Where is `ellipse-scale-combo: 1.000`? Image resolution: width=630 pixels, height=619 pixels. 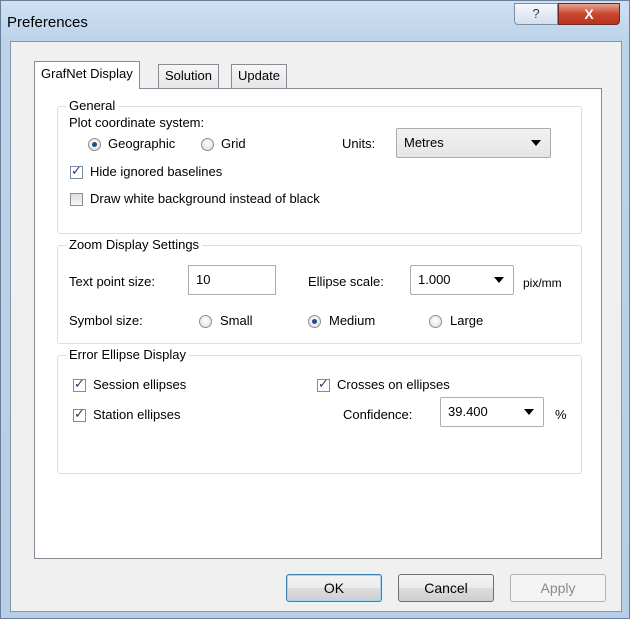
ellipse-scale-combo: 1.000 is located at coordinates (462, 280).